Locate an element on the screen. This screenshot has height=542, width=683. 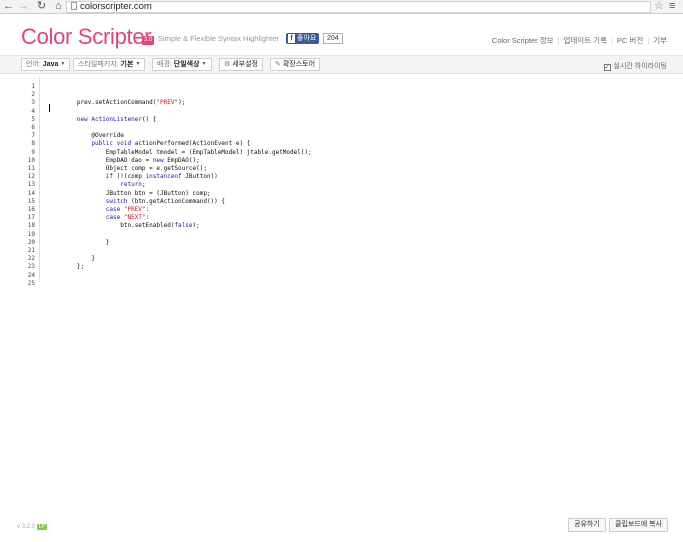
link-about: Color Scripter 정보 is located at coordinates (523, 40).